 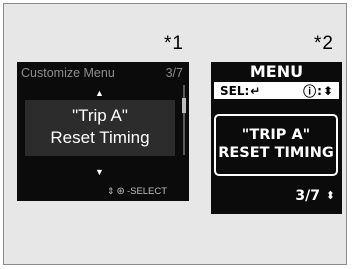 What do you see at coordinates (276, 153) in the screenshot?
I see `display2-item-line2: RESET TIMING` at bounding box center [276, 153].